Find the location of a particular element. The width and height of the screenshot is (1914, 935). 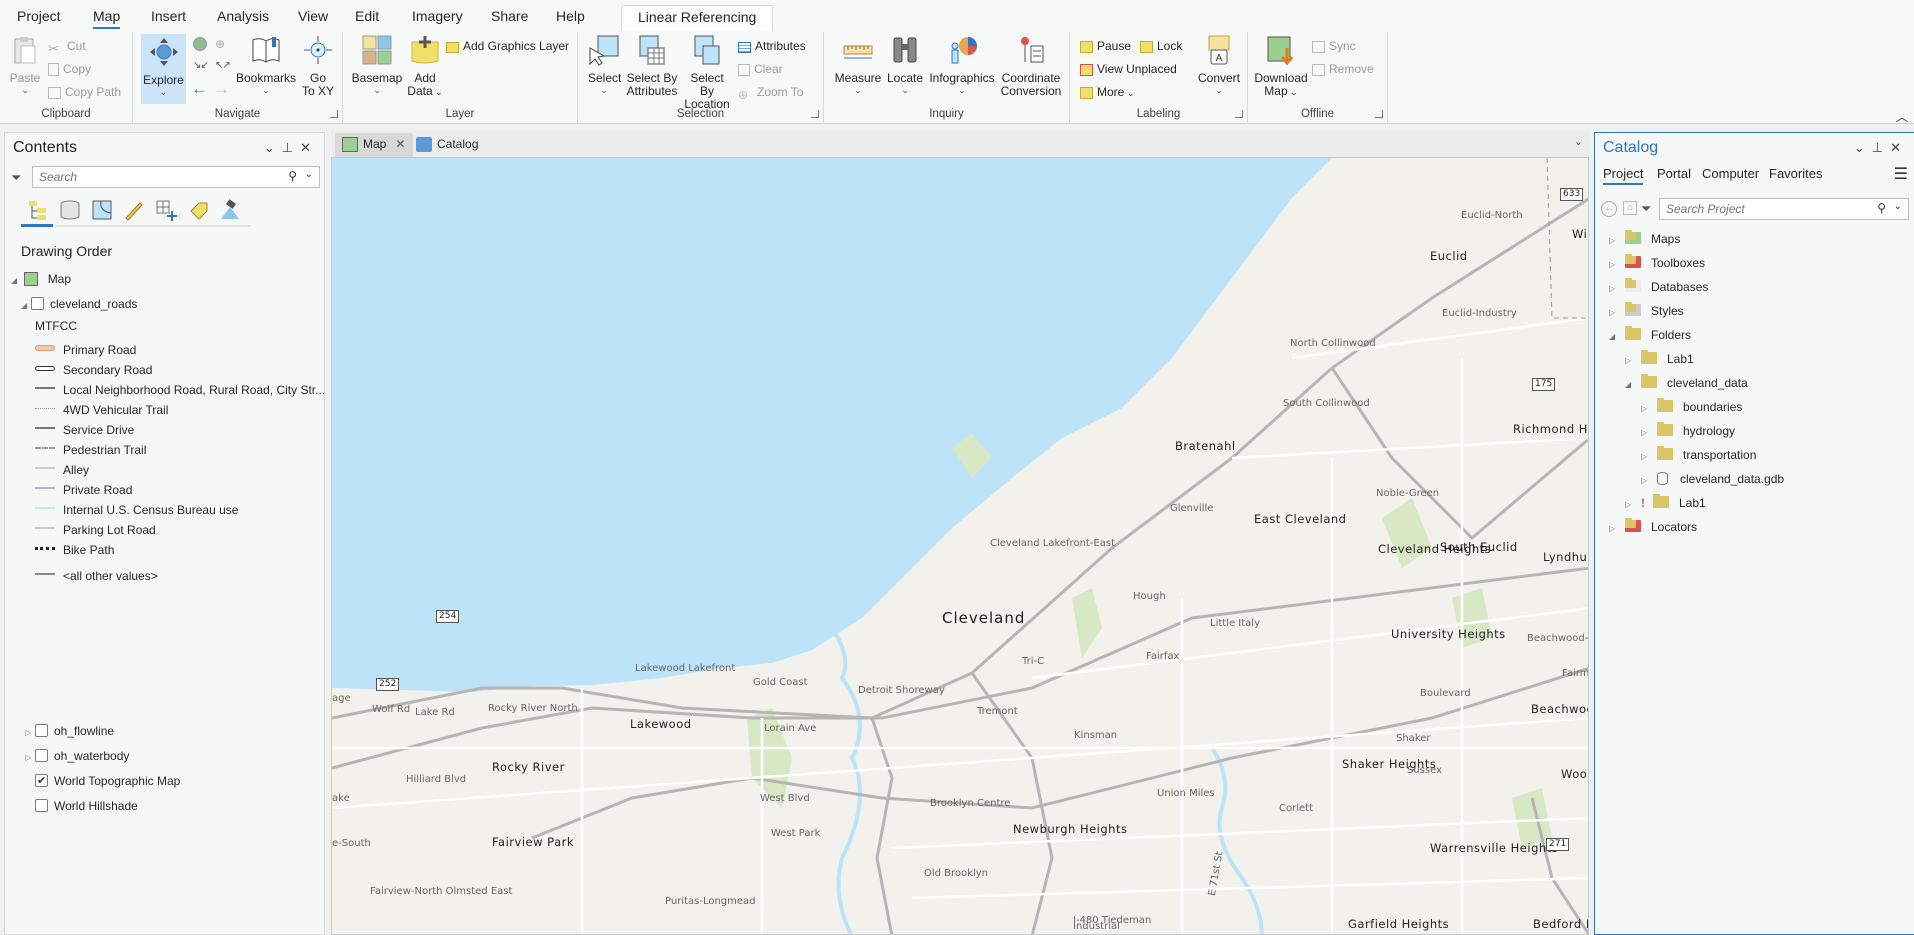

catalog-tree-item: ▷ Toolboxes is located at coordinates (1657, 263).